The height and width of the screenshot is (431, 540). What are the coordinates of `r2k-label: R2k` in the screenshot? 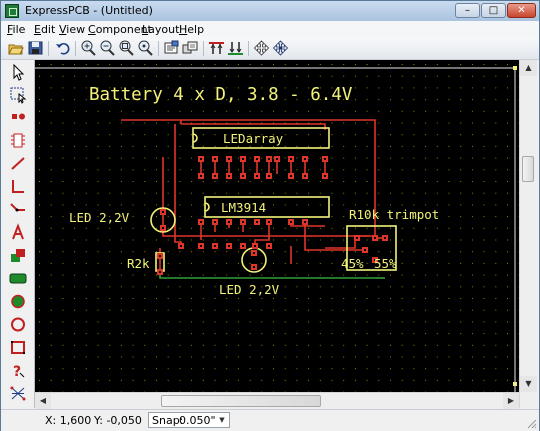 It's located at (138, 263).